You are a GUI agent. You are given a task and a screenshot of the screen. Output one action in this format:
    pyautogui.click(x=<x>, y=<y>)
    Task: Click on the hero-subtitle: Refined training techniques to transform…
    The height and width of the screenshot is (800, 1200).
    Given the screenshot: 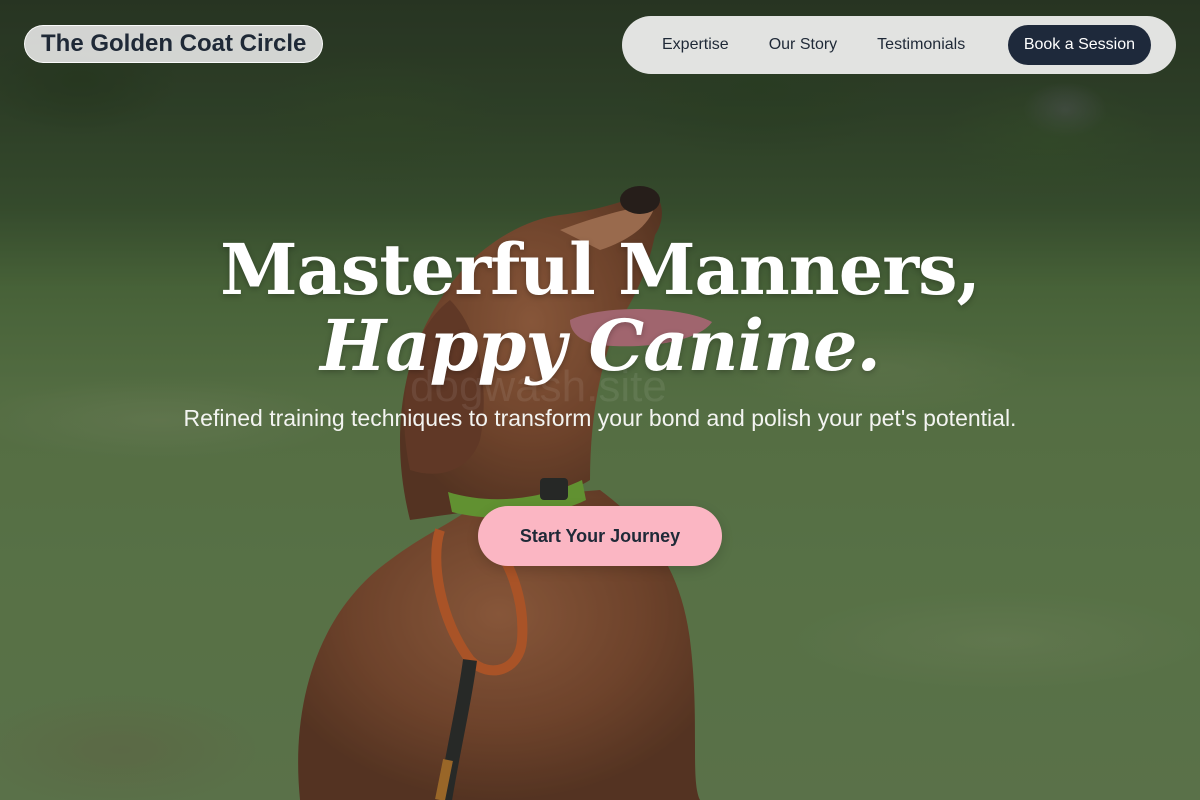 What is the action you would take?
    pyautogui.click(x=600, y=418)
    